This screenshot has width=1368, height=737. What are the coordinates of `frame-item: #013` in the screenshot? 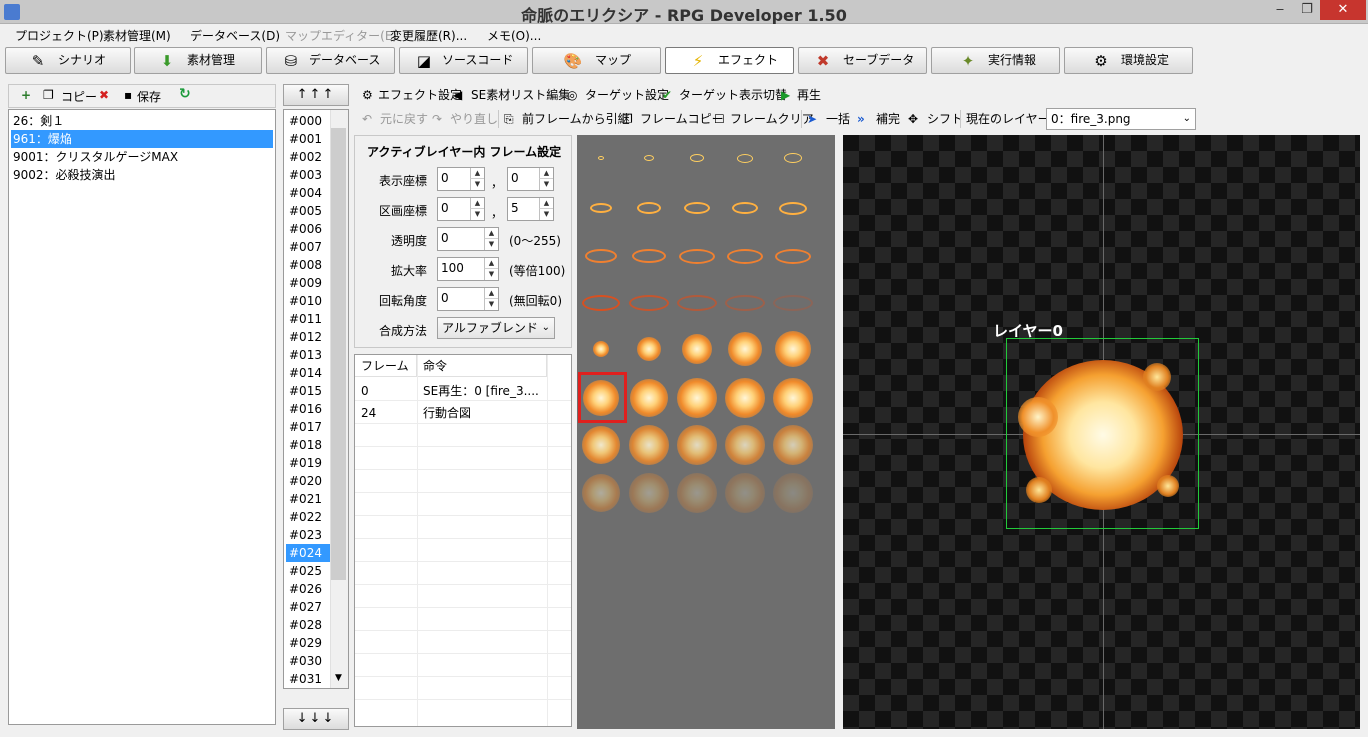 It's located at (309, 355).